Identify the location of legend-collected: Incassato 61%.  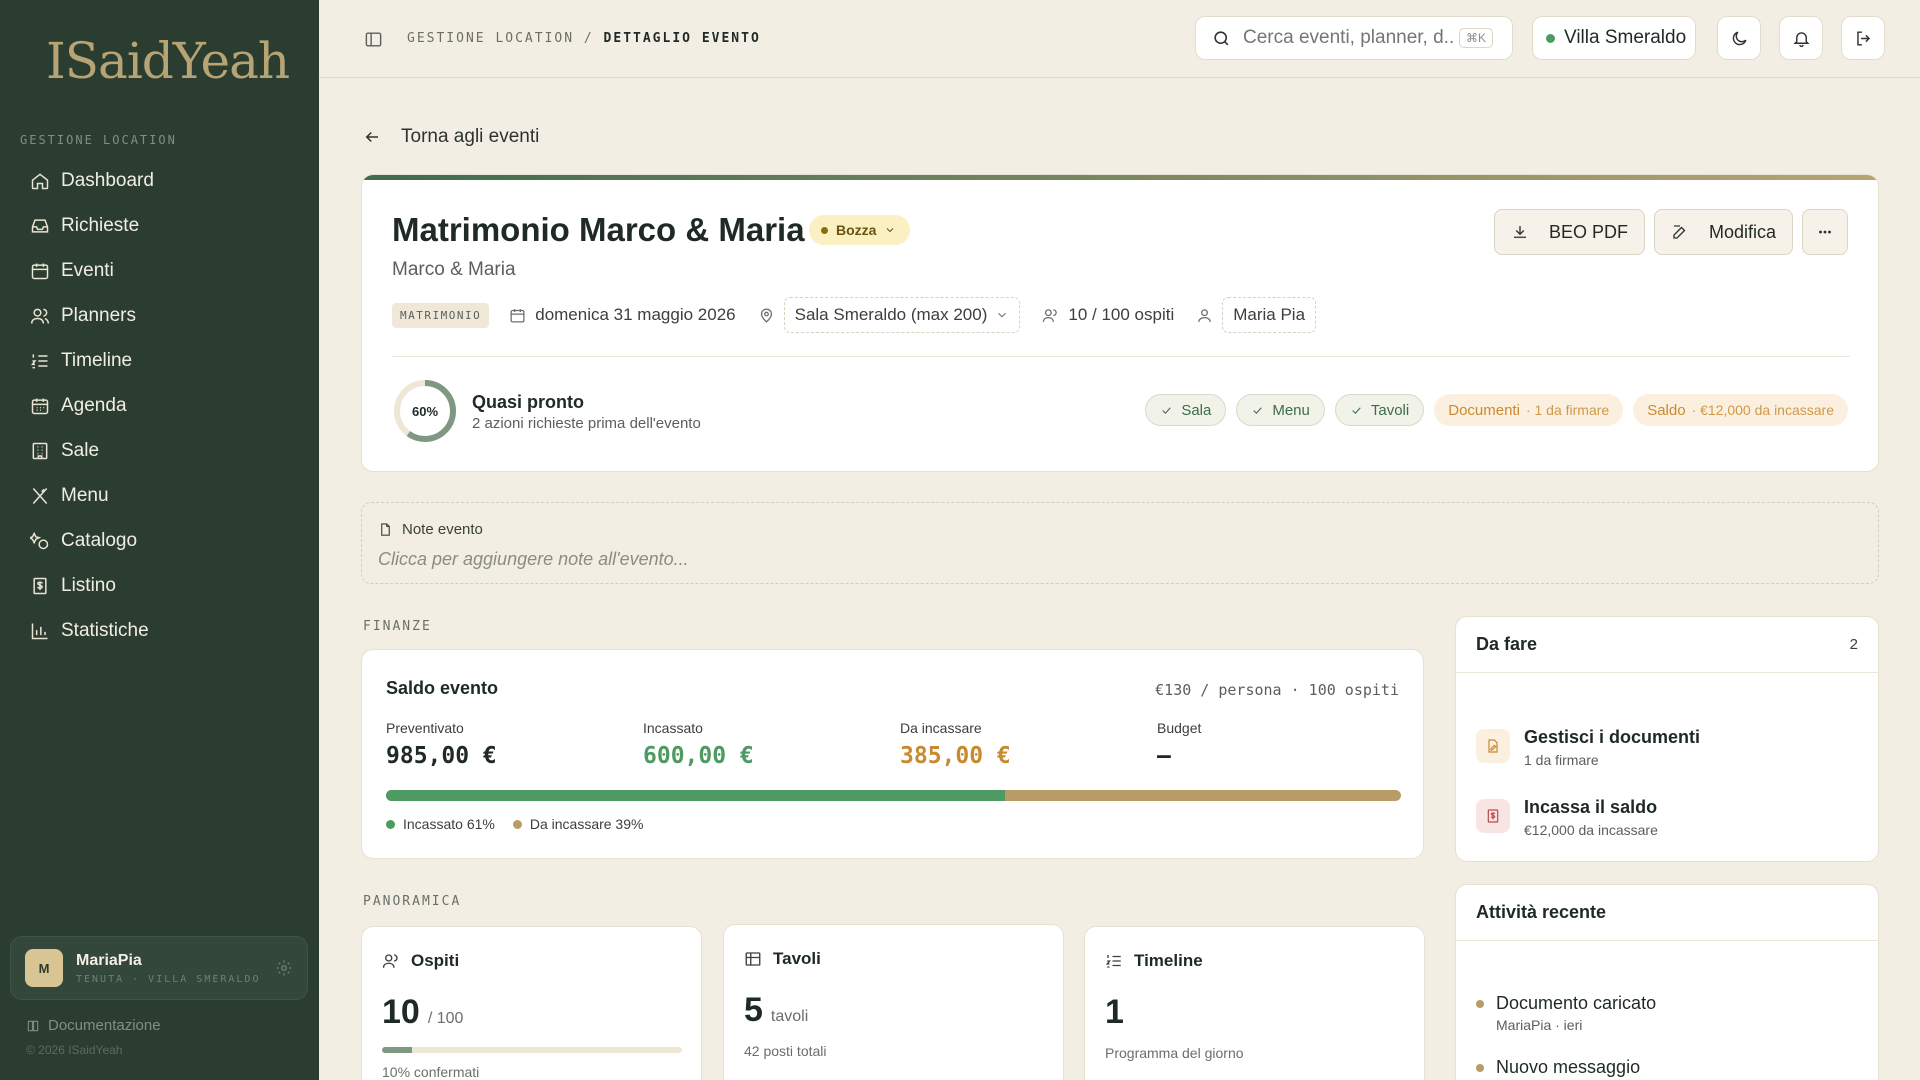
(440, 824).